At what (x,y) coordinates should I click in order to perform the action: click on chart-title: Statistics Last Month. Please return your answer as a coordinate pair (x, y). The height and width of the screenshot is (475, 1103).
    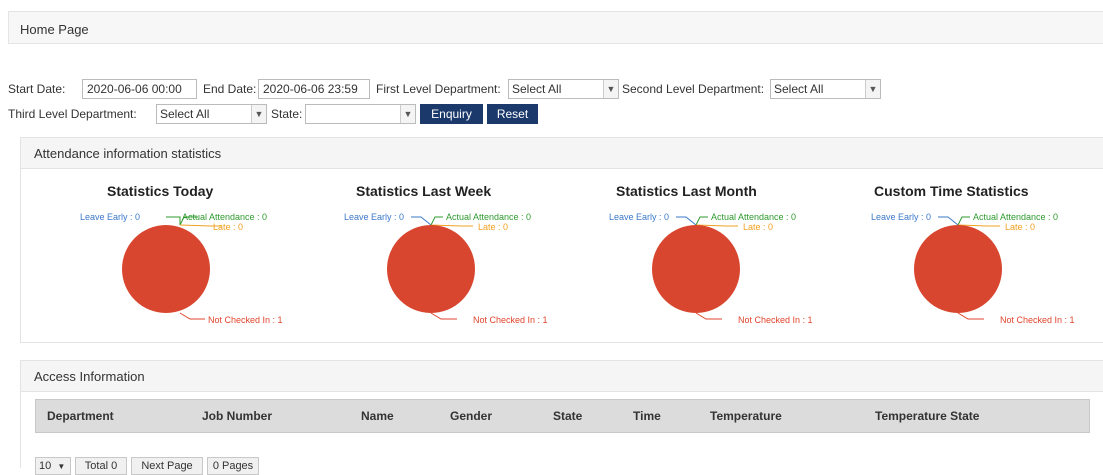
    Looking at the image, I should click on (686, 191).